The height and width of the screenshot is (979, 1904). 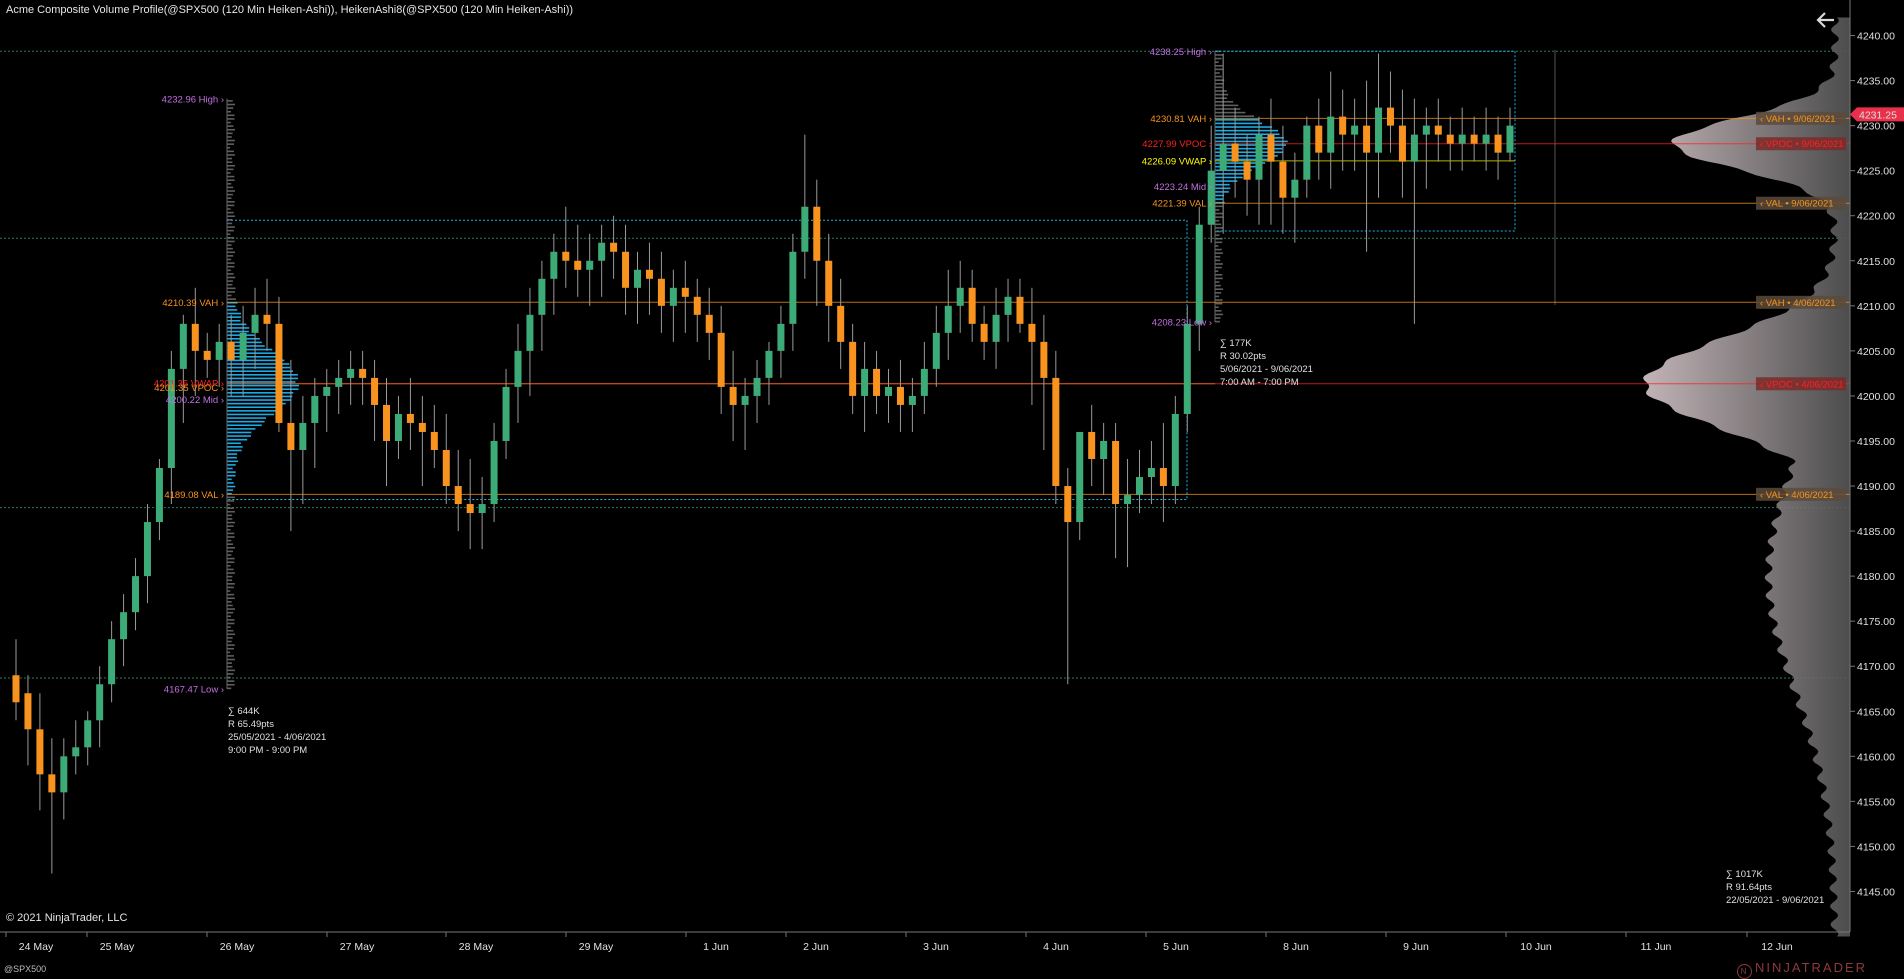 I want to click on level-label: 4167.47 Low ›, so click(x=194, y=690).